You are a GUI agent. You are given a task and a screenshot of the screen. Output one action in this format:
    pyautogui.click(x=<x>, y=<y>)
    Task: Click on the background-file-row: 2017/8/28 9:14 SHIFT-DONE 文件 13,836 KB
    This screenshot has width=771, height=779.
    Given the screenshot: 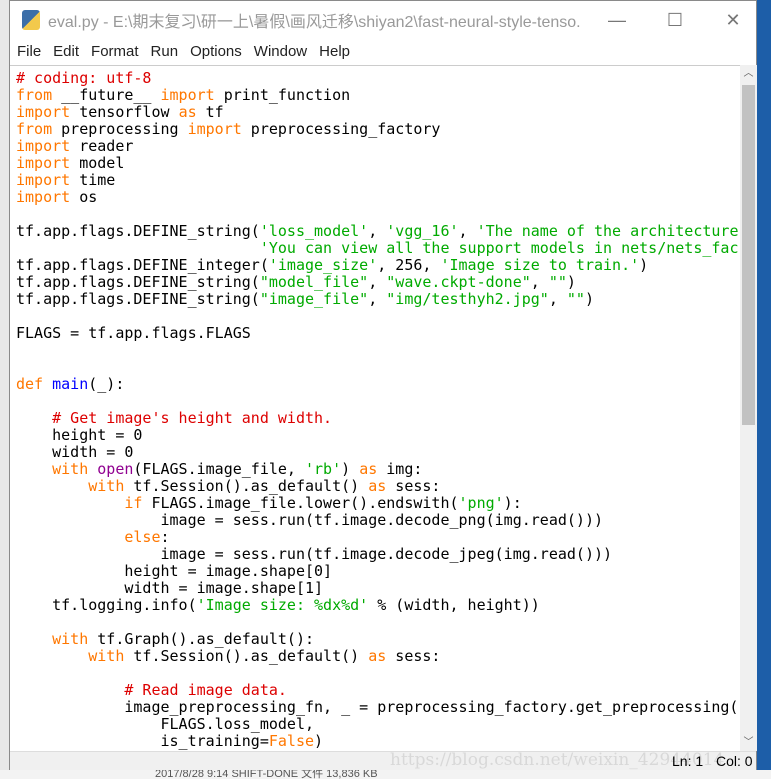 What is the action you would take?
    pyautogui.click(x=385, y=774)
    